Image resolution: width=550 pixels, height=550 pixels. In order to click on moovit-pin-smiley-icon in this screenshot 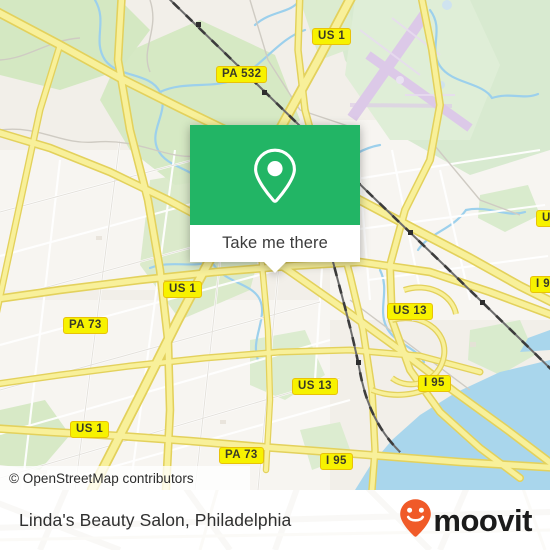, I will do `click(415, 520)`.